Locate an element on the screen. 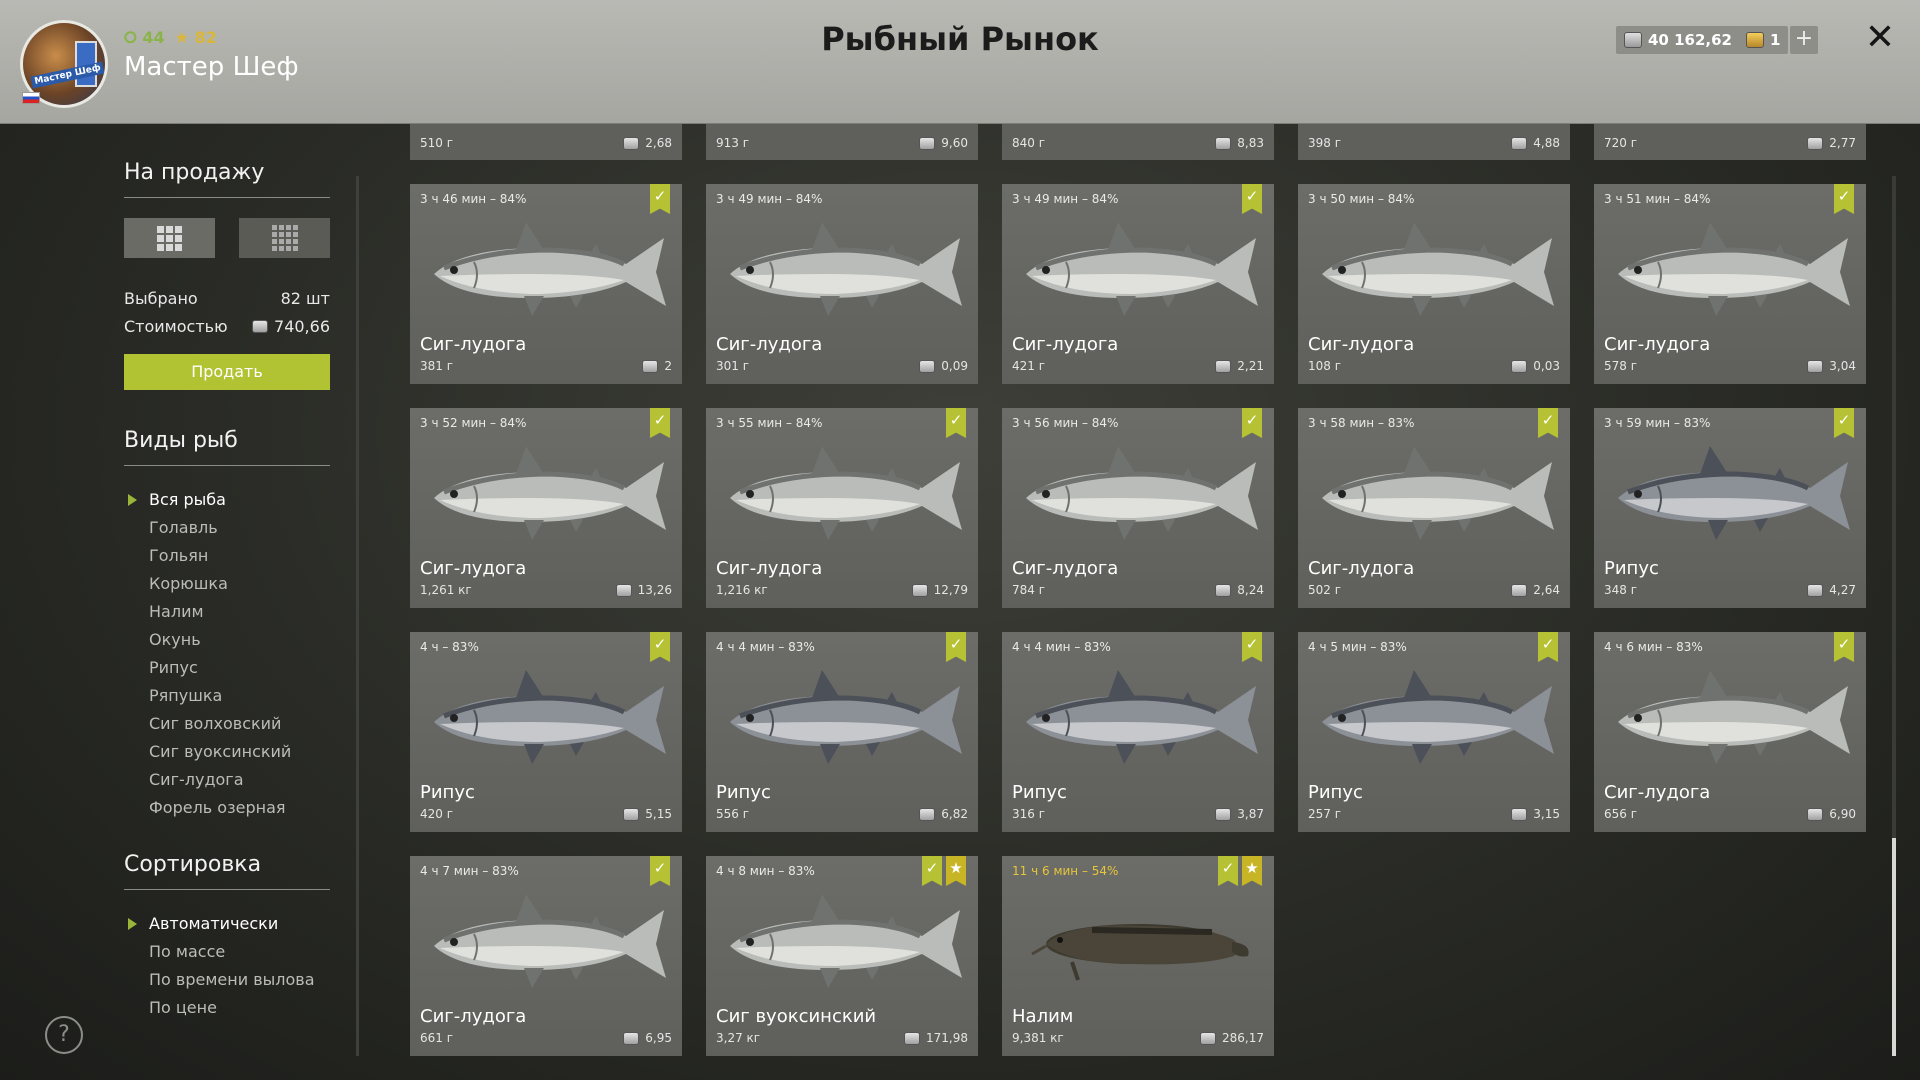 The height and width of the screenshot is (1080, 1920). fish-card: 3 ч 50 мин – 84% Сиг-лудога 108 г 0,03 is located at coordinates (1434, 284).